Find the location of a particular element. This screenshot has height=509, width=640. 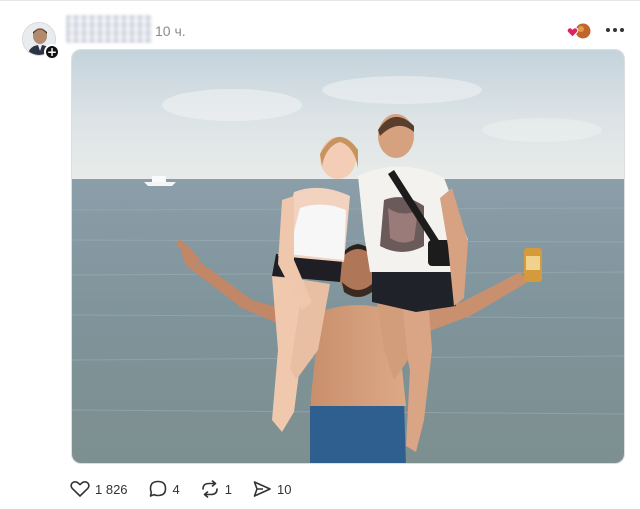

more-options-button is located at coordinates (615, 30).